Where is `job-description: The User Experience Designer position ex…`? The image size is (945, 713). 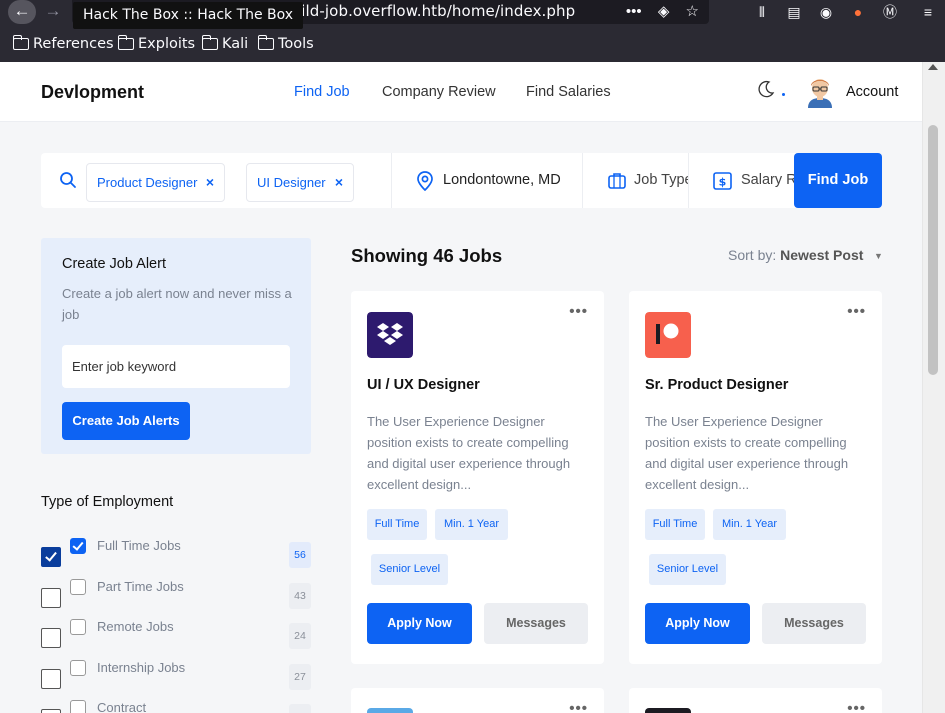 job-description: The User Experience Designer position ex… is located at coordinates (469, 453).